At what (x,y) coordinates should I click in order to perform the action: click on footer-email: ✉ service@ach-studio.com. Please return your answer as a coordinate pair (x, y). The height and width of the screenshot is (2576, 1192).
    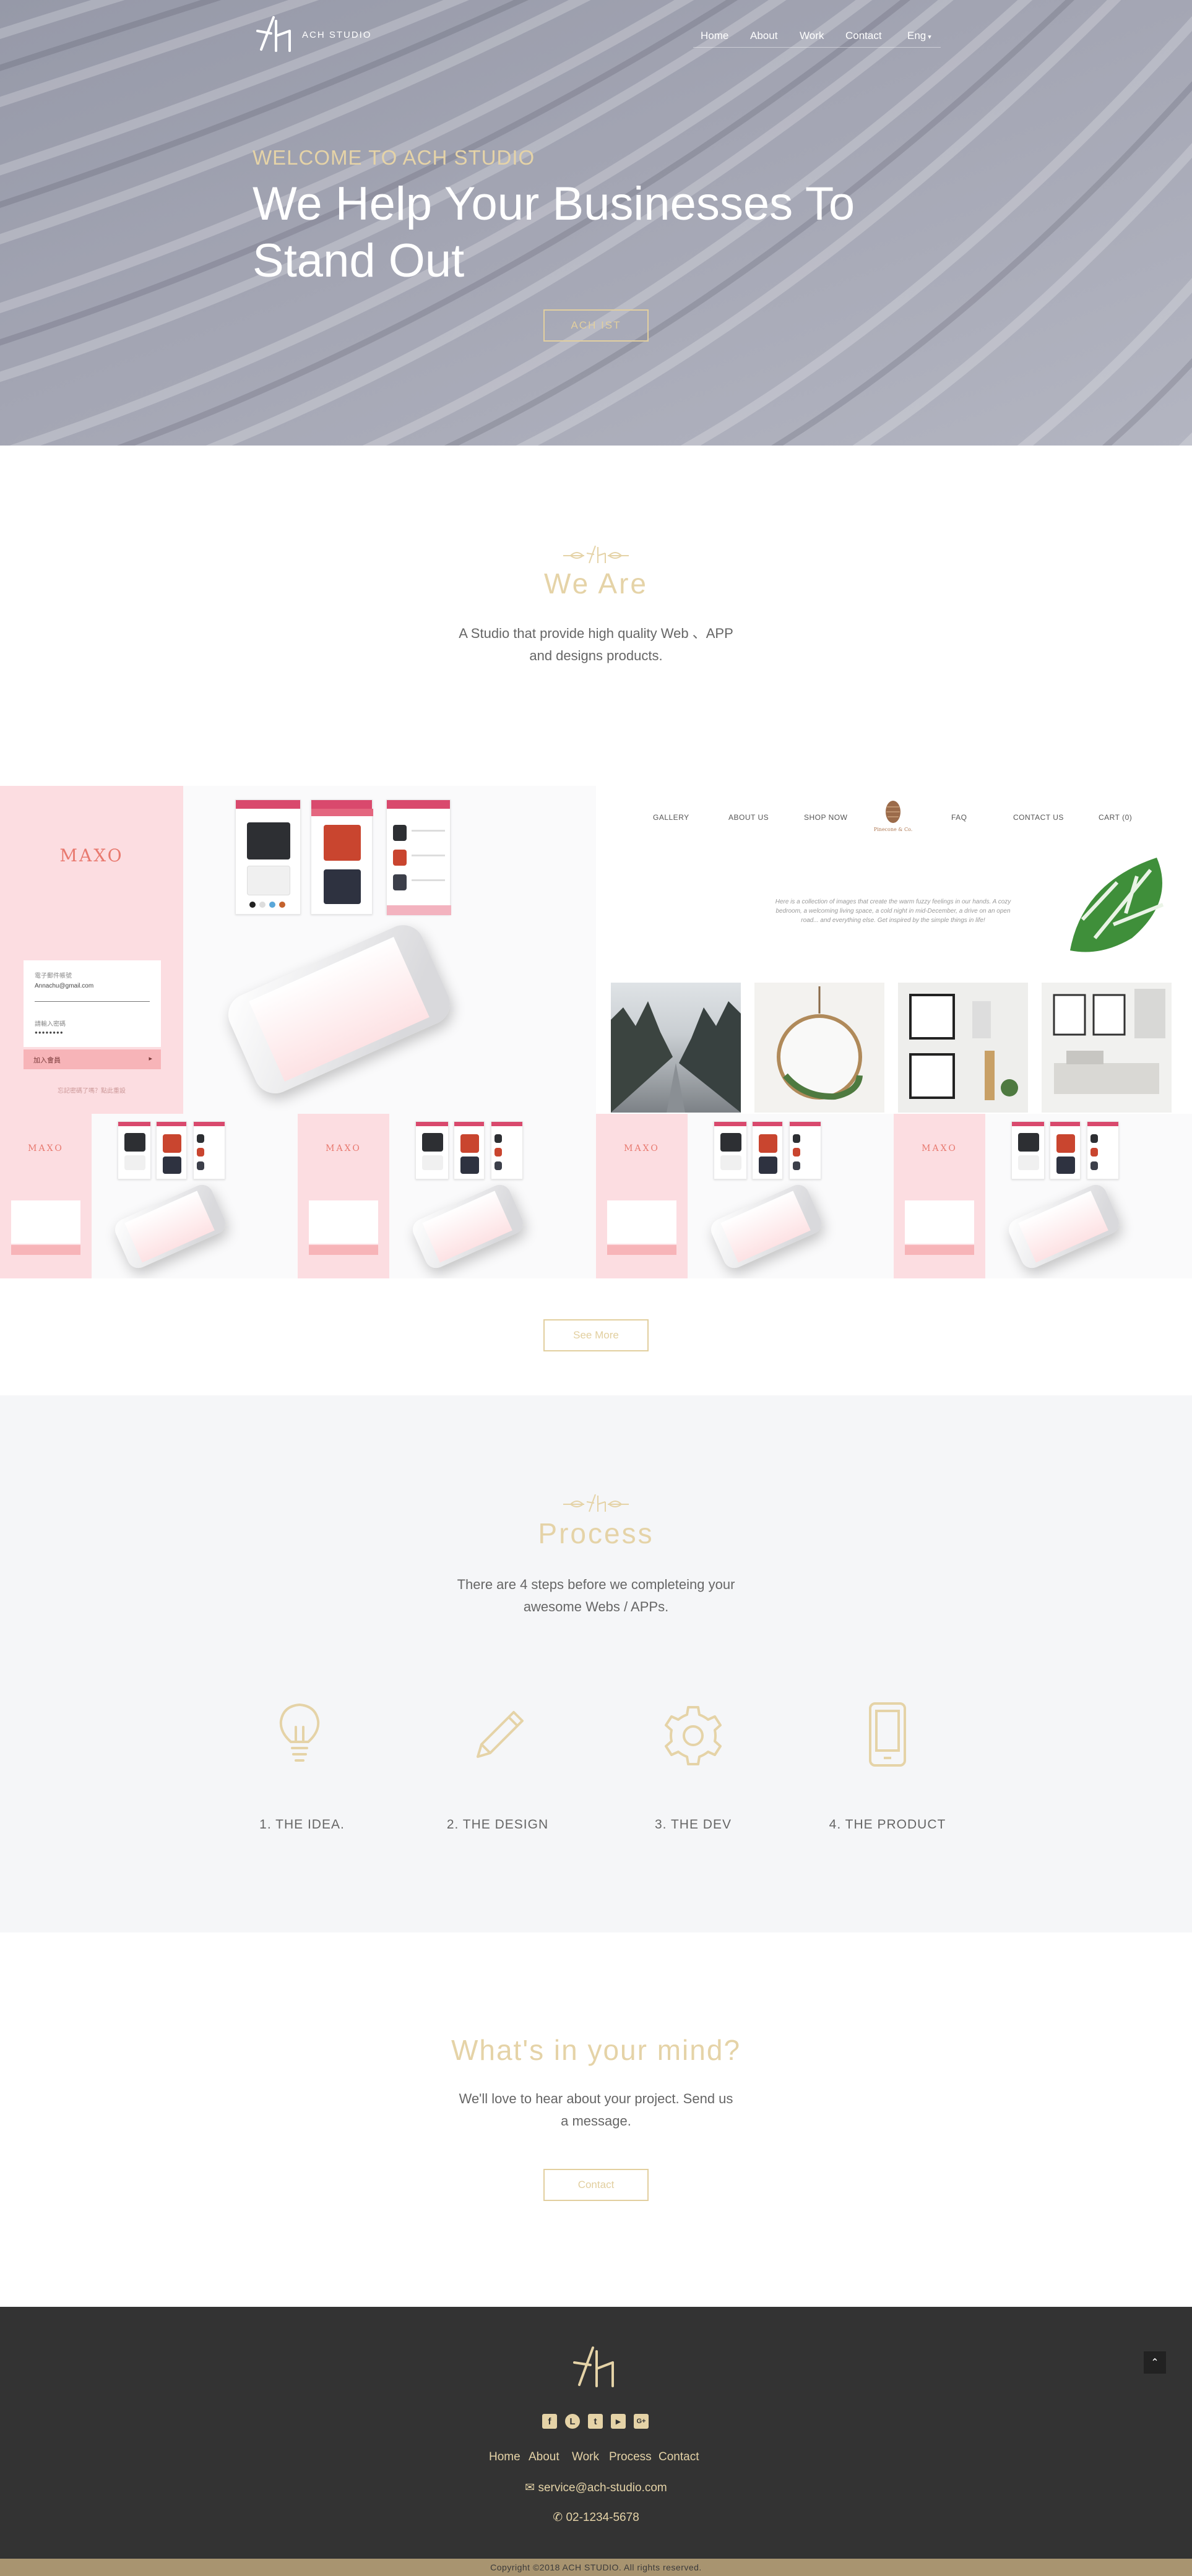
    Looking at the image, I should click on (596, 2488).